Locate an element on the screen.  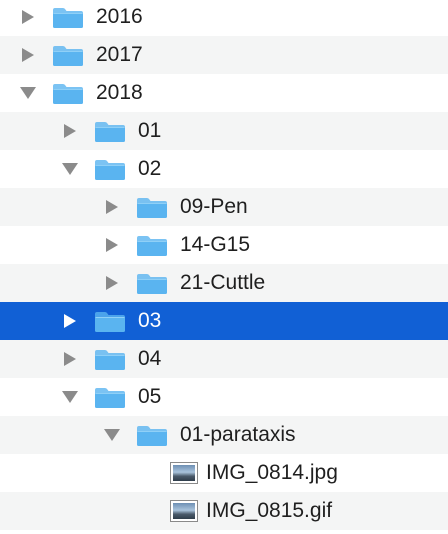
folder-row: 2016 is located at coordinates (224, 18).